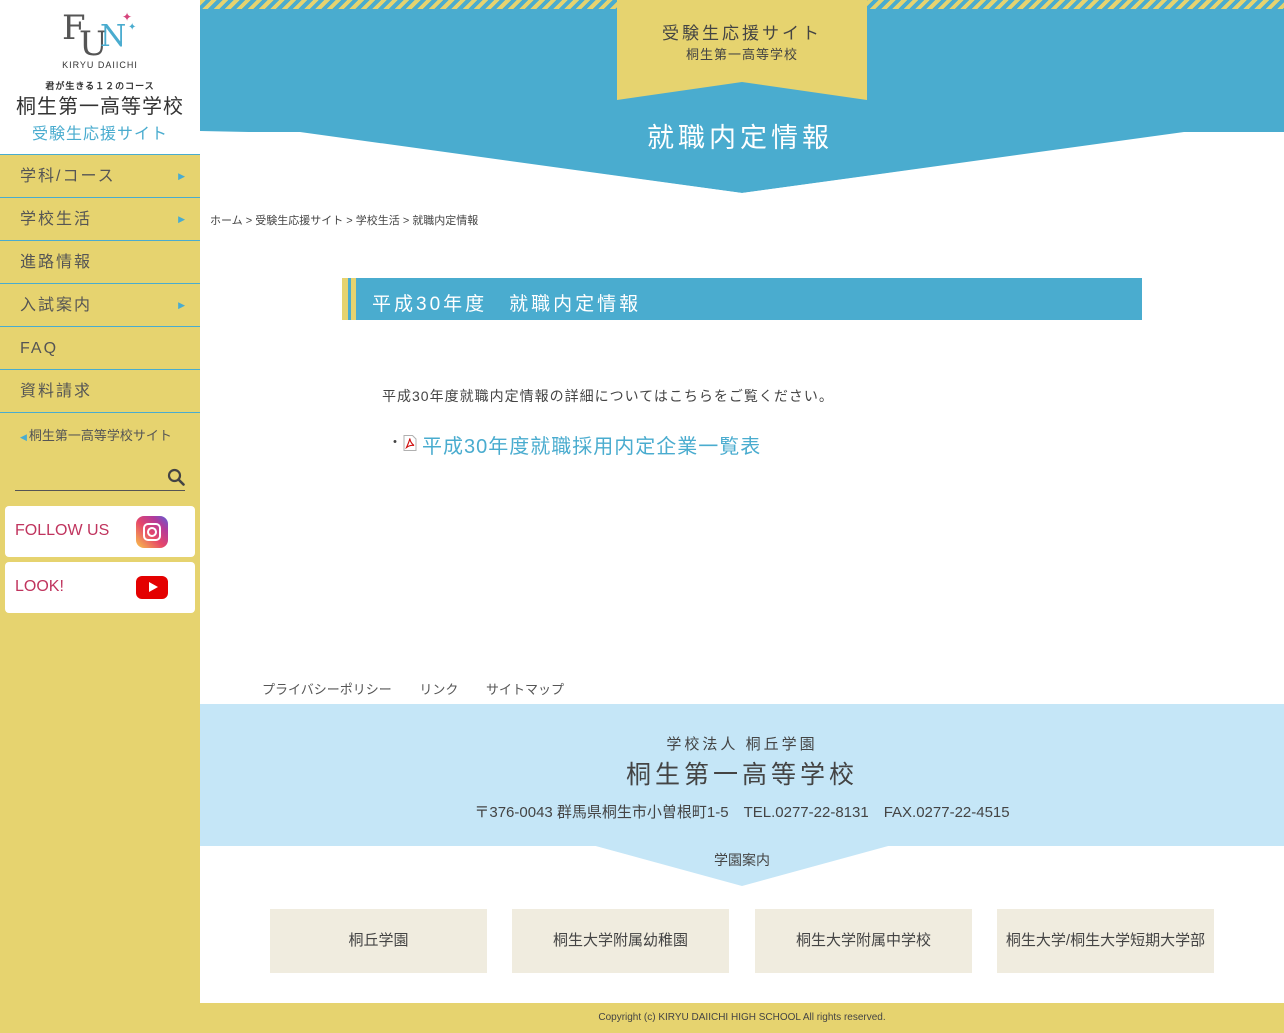  What do you see at coordinates (39, 586) in the screenshot?
I see `look-label: LOOK!` at bounding box center [39, 586].